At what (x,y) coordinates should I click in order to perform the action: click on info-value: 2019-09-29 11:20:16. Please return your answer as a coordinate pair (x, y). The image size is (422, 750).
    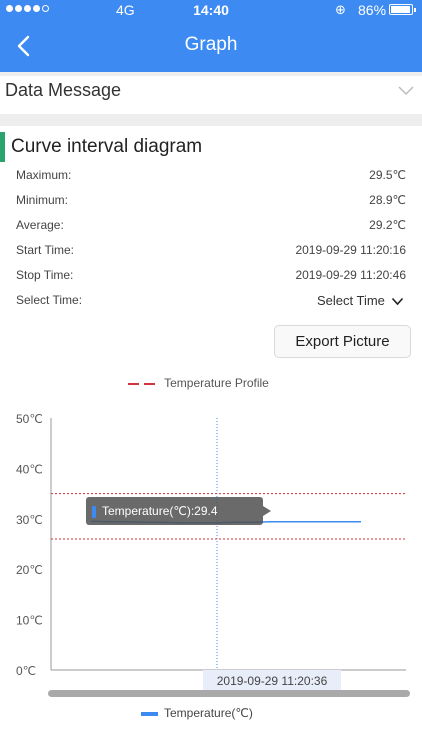
    Looking at the image, I should click on (350, 250).